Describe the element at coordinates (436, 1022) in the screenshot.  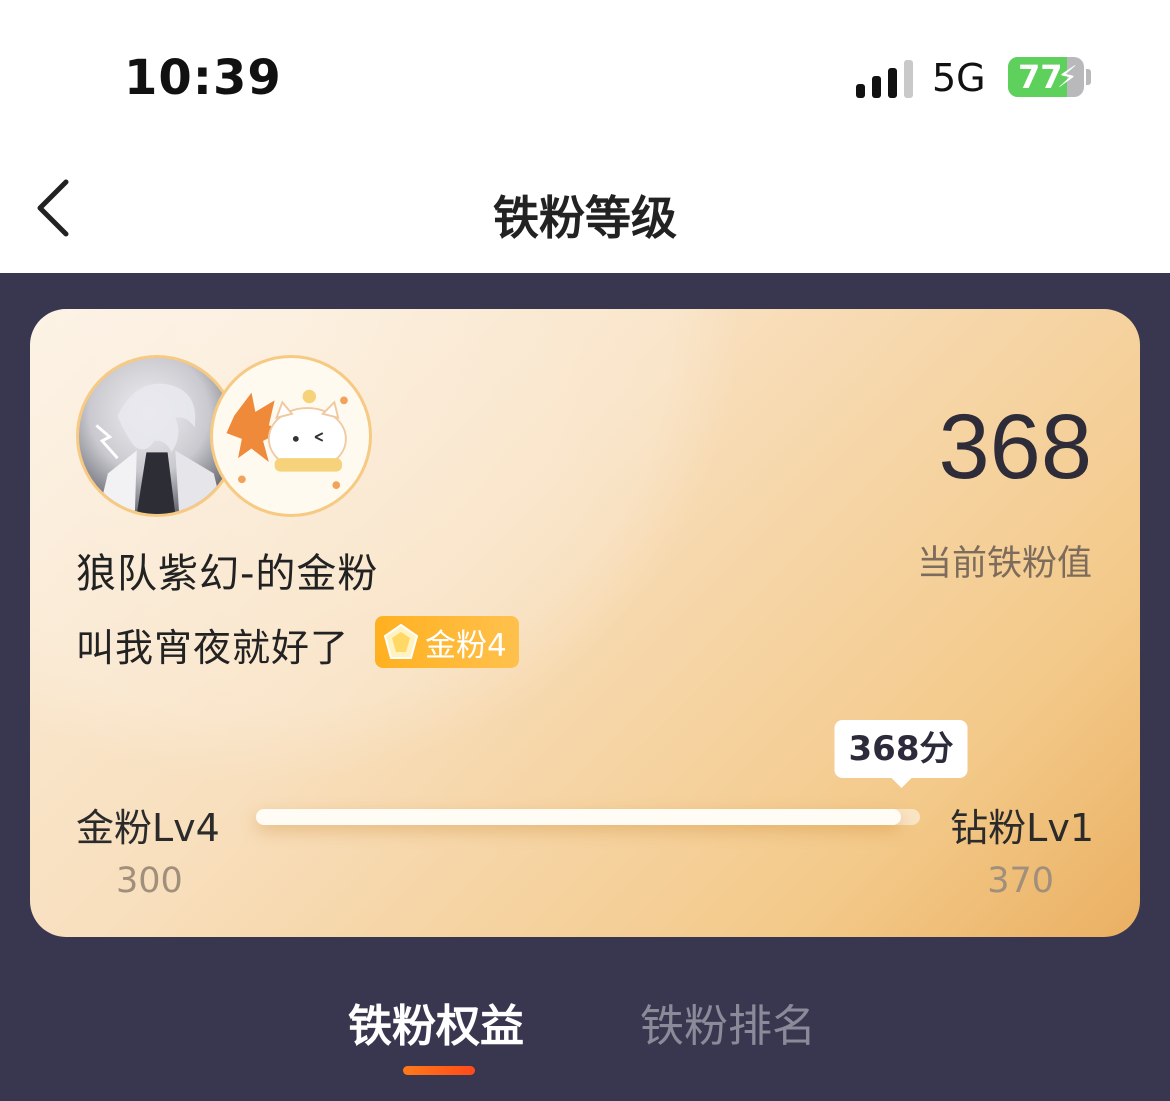
I see `tab-fan-benefits: 铁粉权益` at that location.